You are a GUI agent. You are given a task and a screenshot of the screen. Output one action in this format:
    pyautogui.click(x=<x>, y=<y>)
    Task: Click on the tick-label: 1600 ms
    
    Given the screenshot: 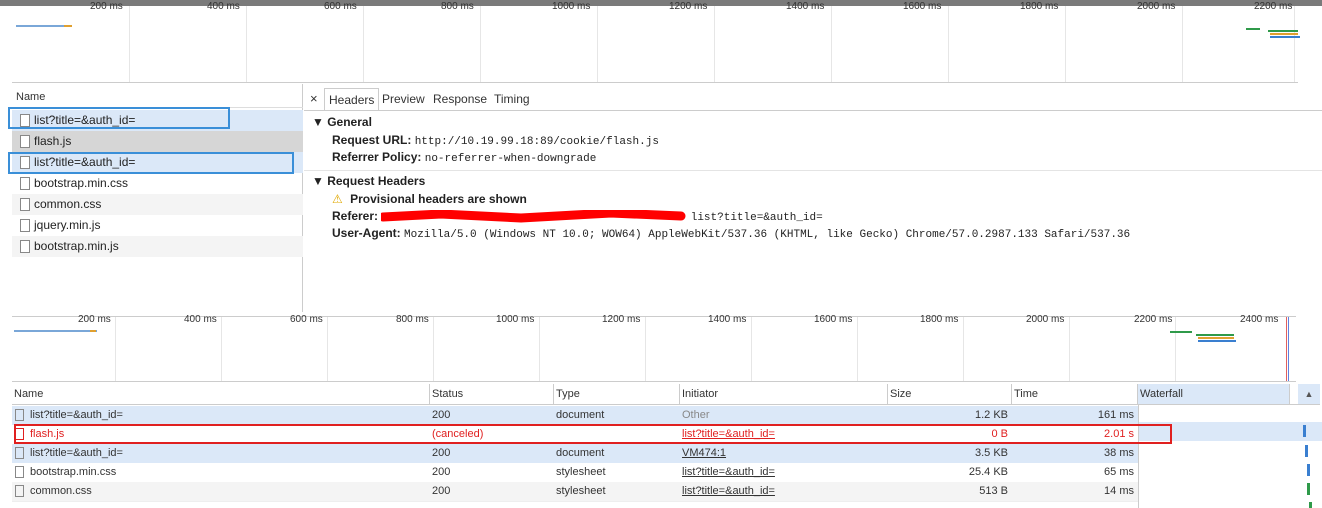 What is the action you would take?
    pyautogui.click(x=833, y=319)
    